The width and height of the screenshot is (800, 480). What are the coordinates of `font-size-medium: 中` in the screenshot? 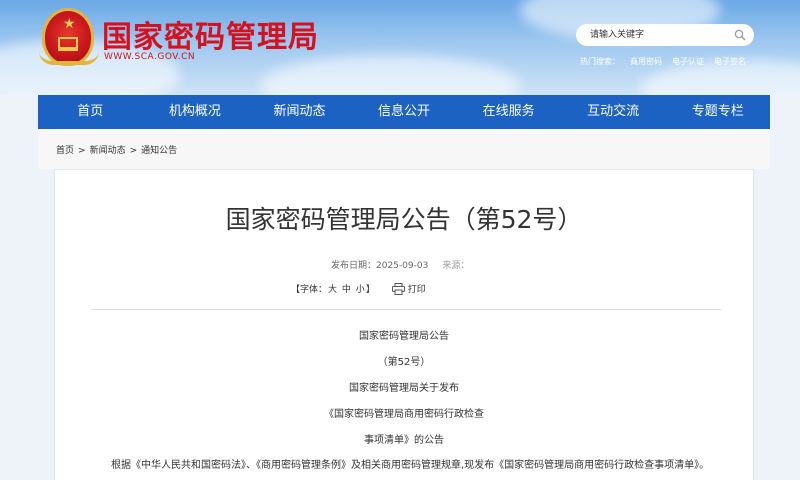 It's located at (346, 290).